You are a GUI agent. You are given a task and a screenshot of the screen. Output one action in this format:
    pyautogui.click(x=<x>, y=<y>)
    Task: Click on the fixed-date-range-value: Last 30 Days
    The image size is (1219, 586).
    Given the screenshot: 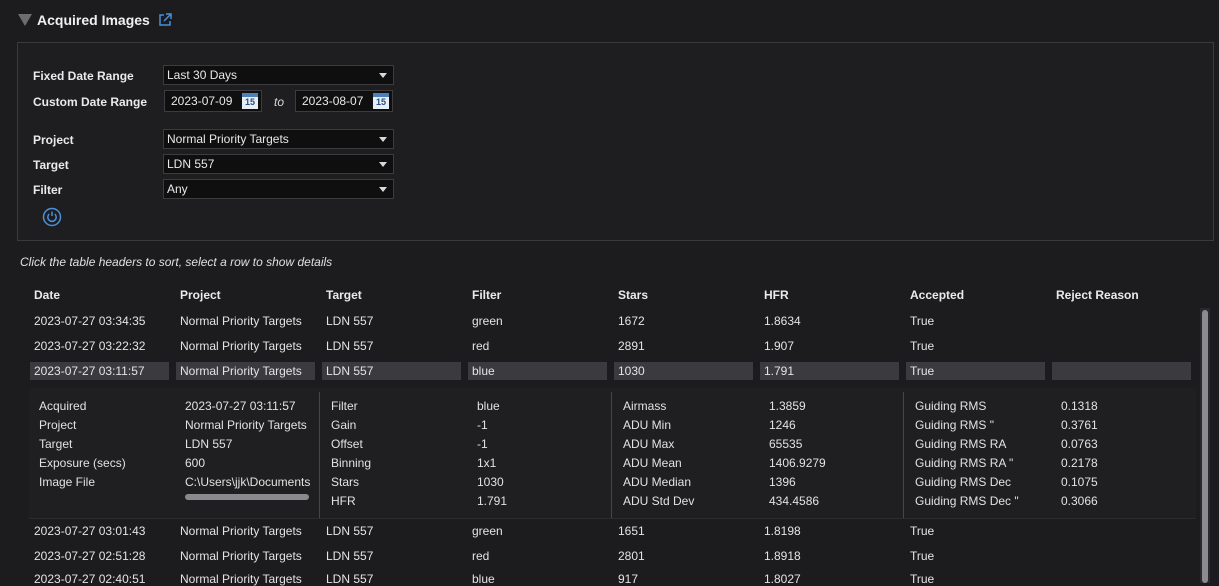 What is the action you would take?
    pyautogui.click(x=202, y=75)
    